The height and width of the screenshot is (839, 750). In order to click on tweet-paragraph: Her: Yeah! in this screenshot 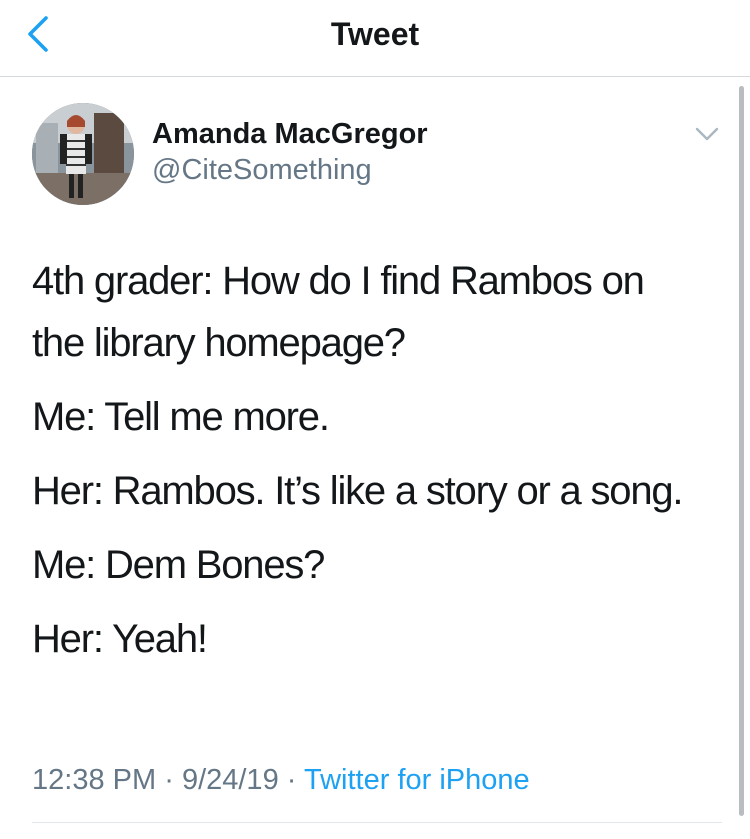, I will do `click(377, 639)`.